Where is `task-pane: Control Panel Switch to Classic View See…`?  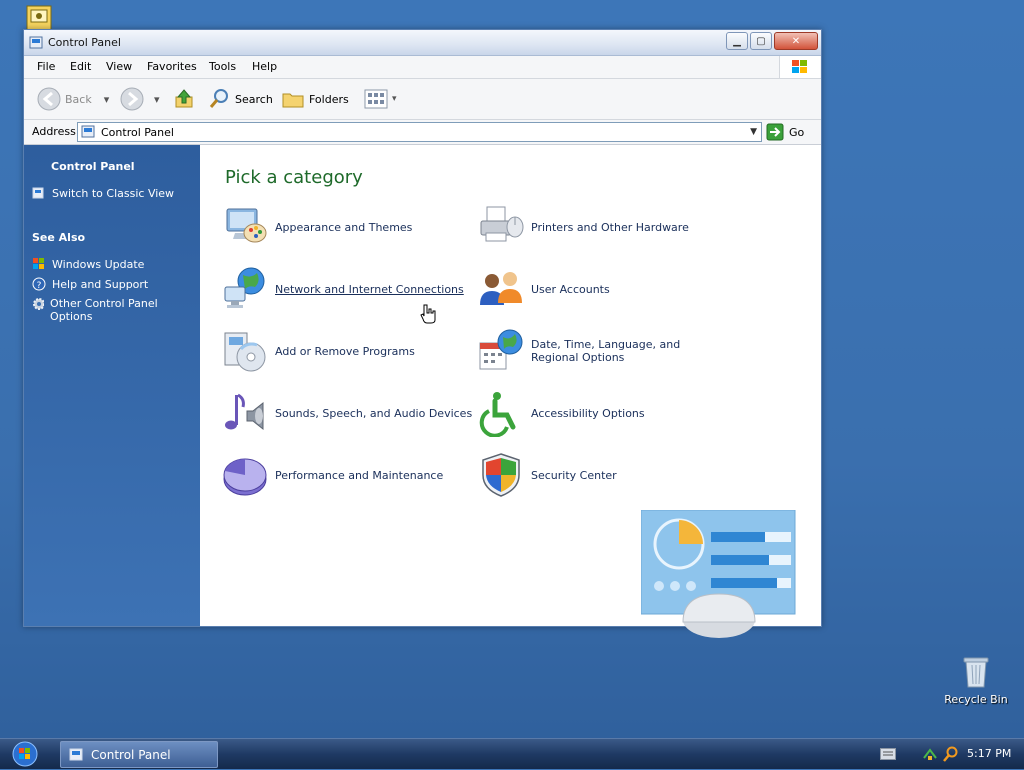
task-pane: Control Panel Switch to Classic View See… is located at coordinates (112, 385).